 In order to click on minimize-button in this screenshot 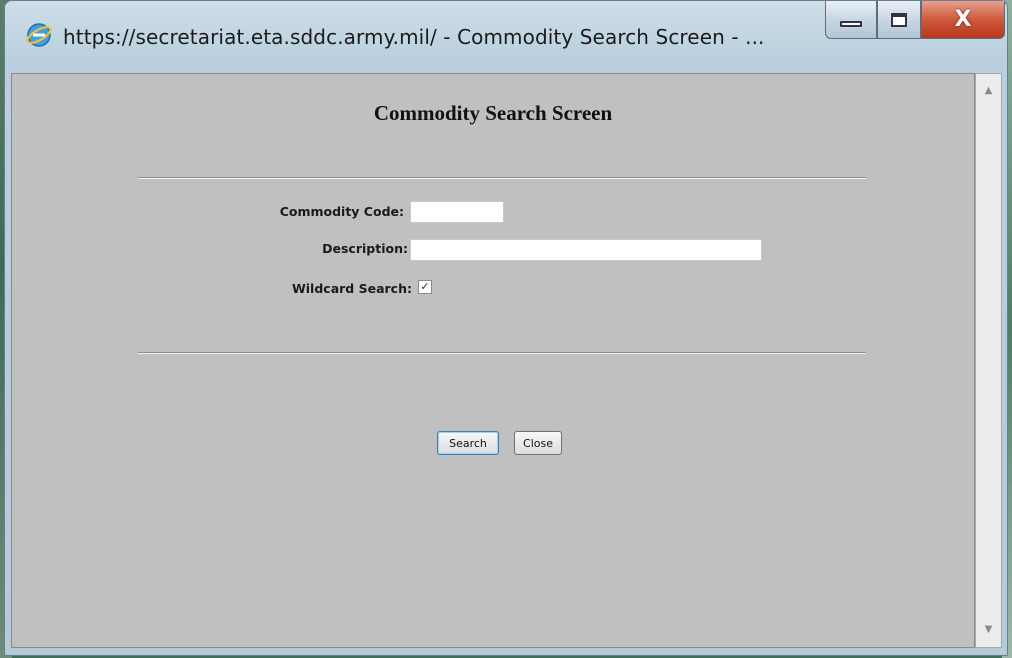, I will do `click(851, 20)`.